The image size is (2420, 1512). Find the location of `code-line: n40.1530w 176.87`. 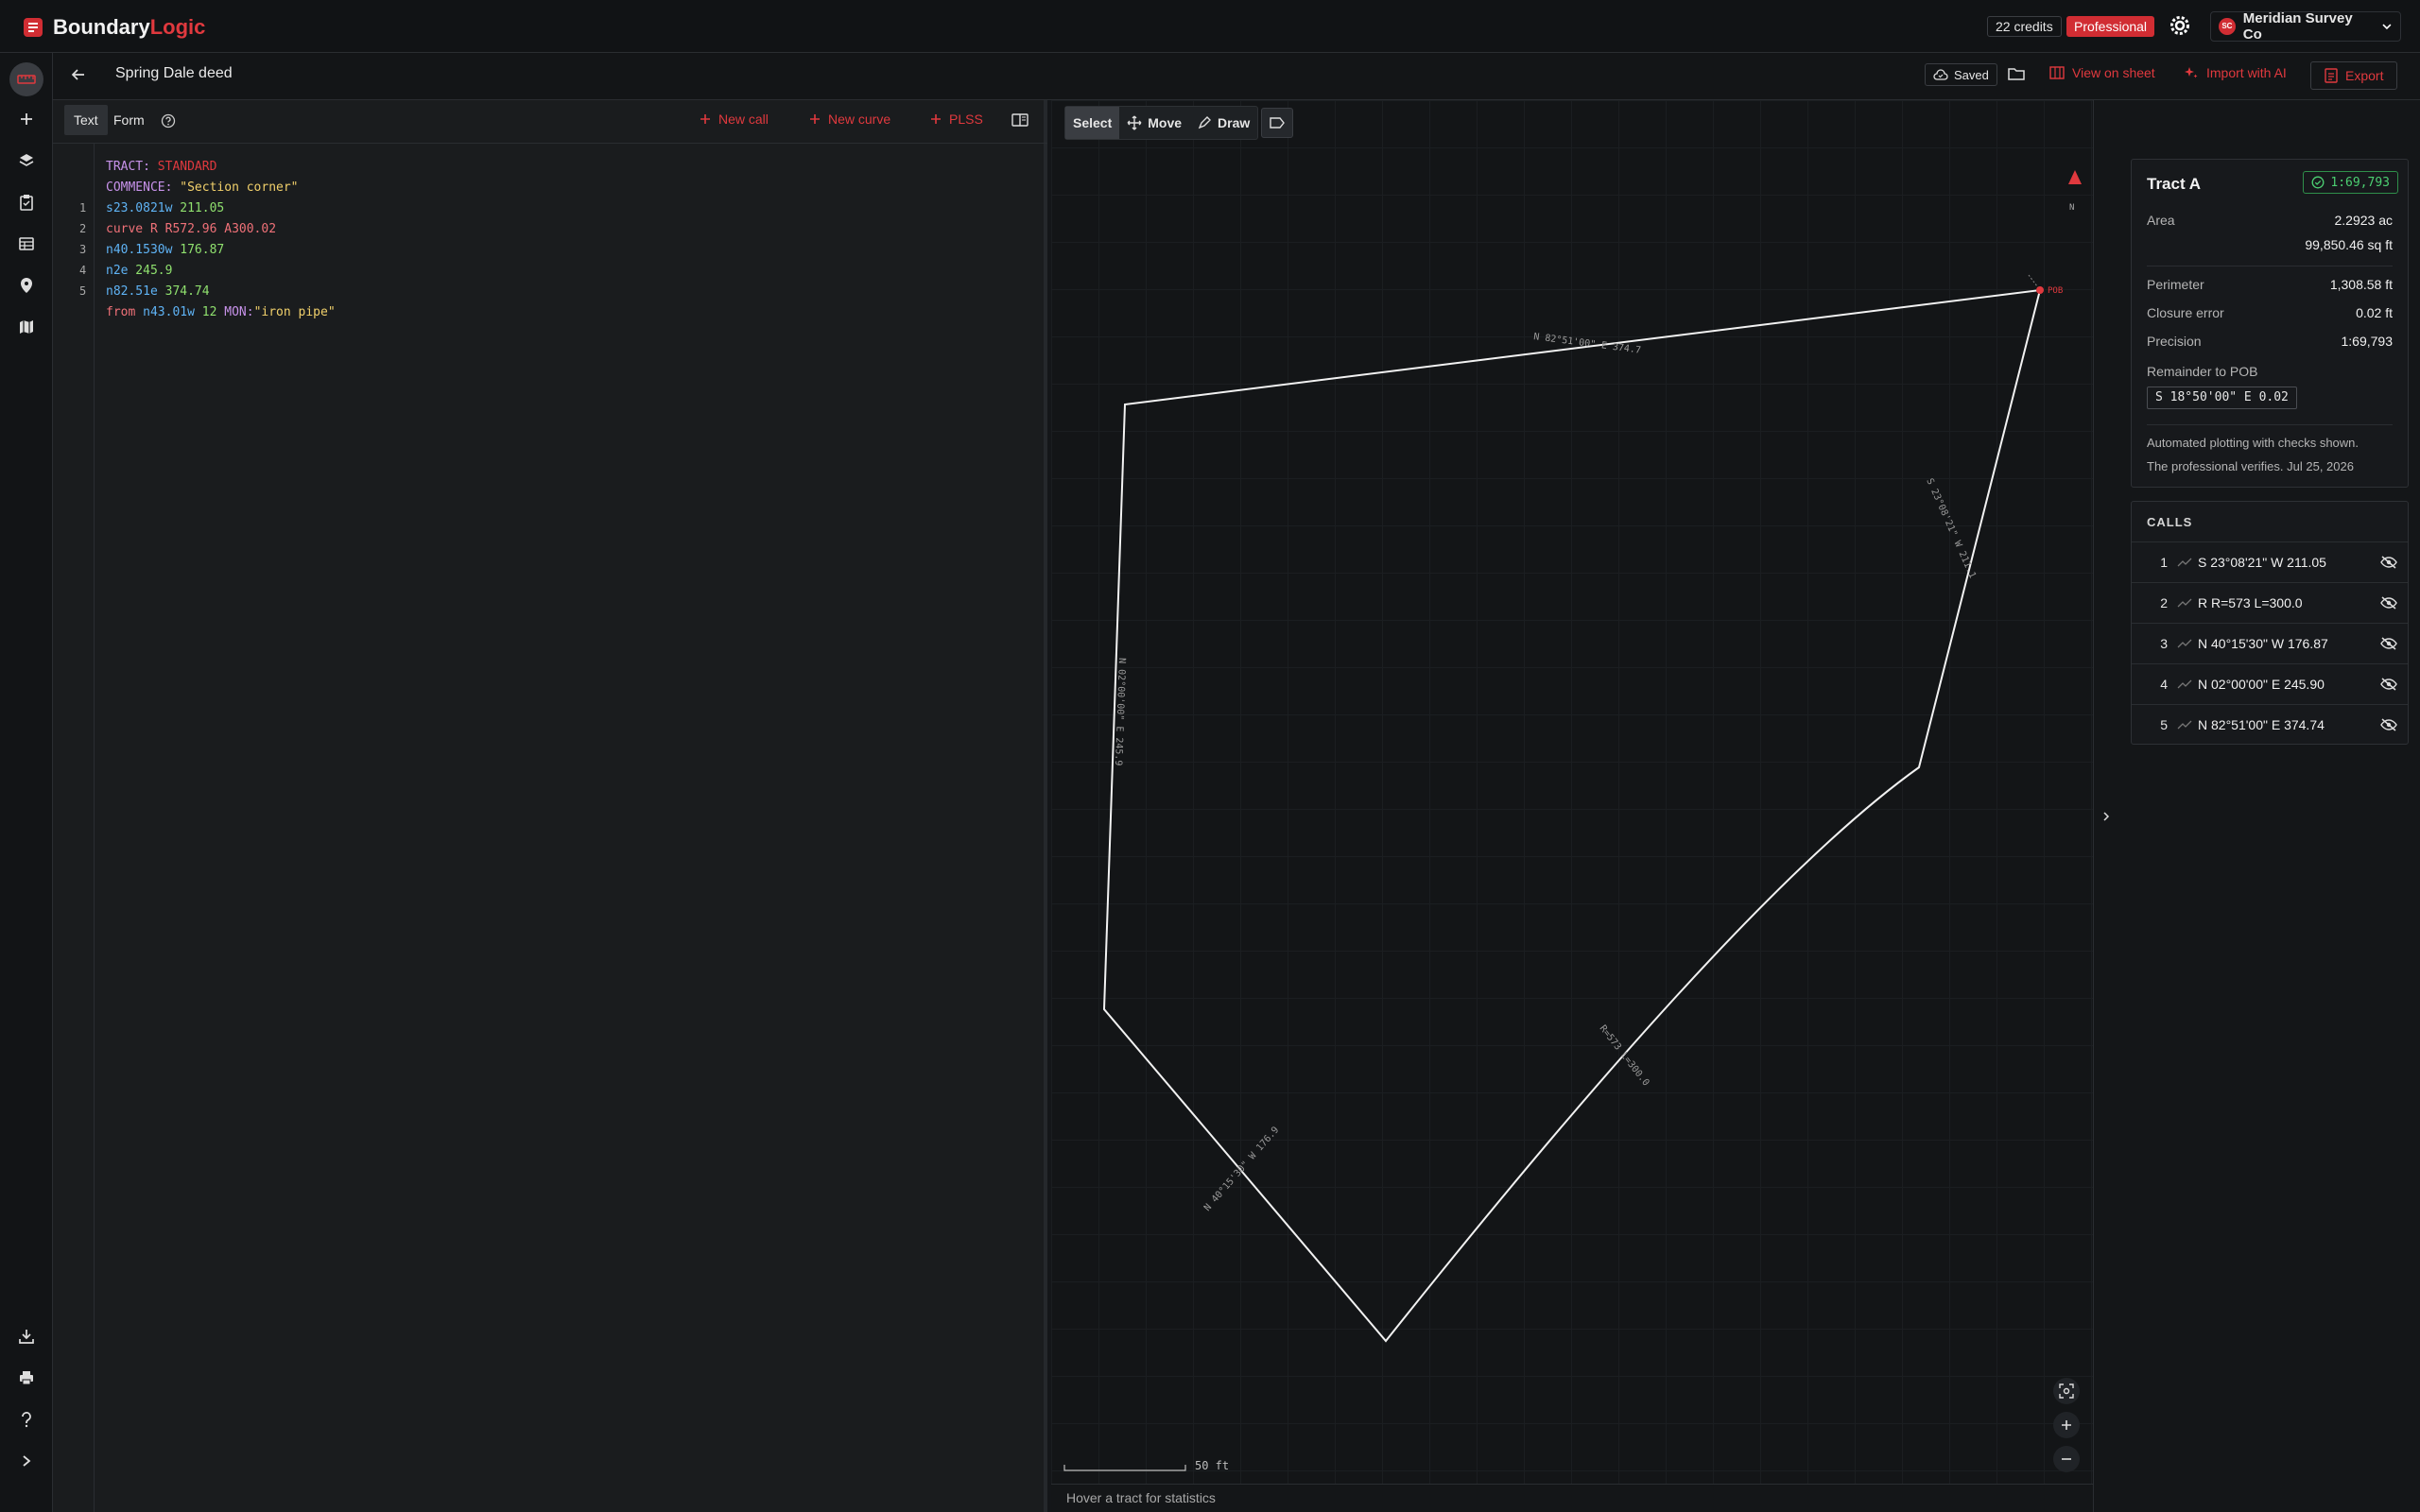

code-line: n40.1530w 176.87 is located at coordinates (165, 250).